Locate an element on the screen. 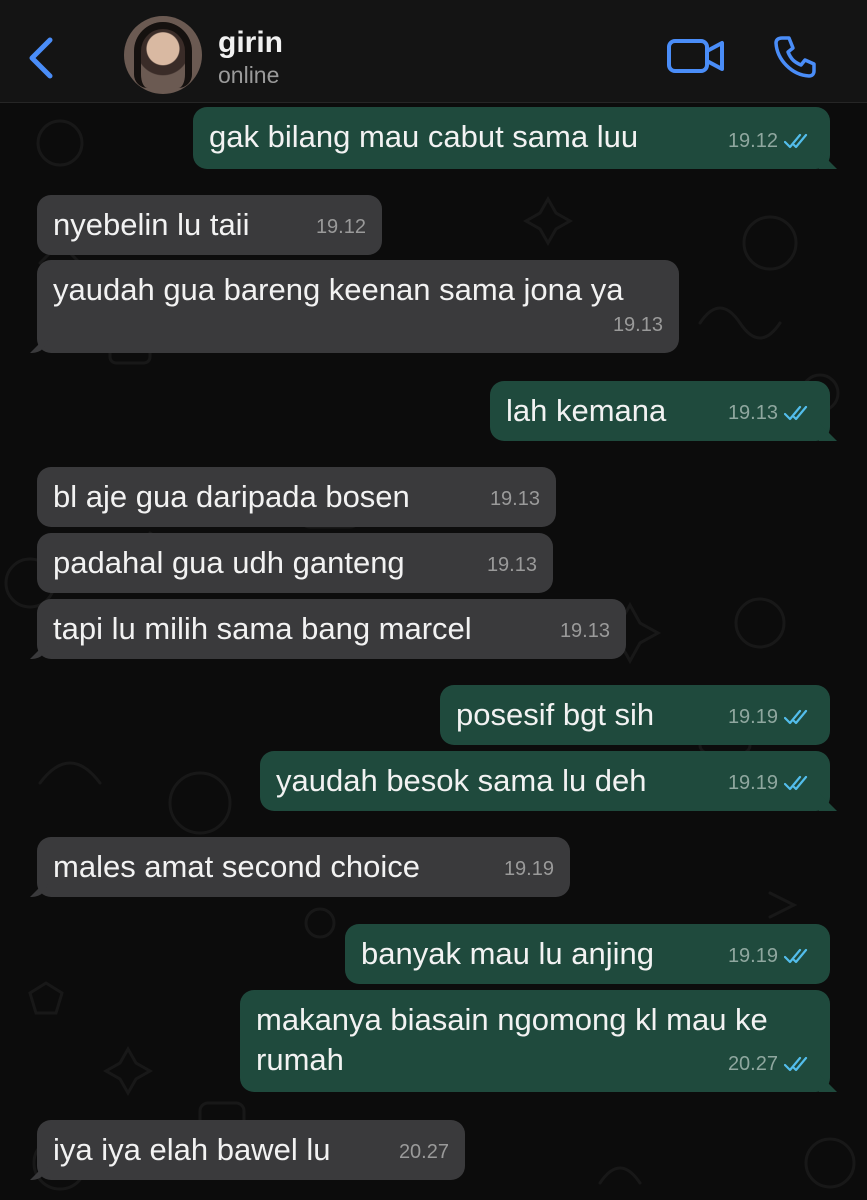  message-text: banyak mau lu anjing is located at coordinates (507, 953).